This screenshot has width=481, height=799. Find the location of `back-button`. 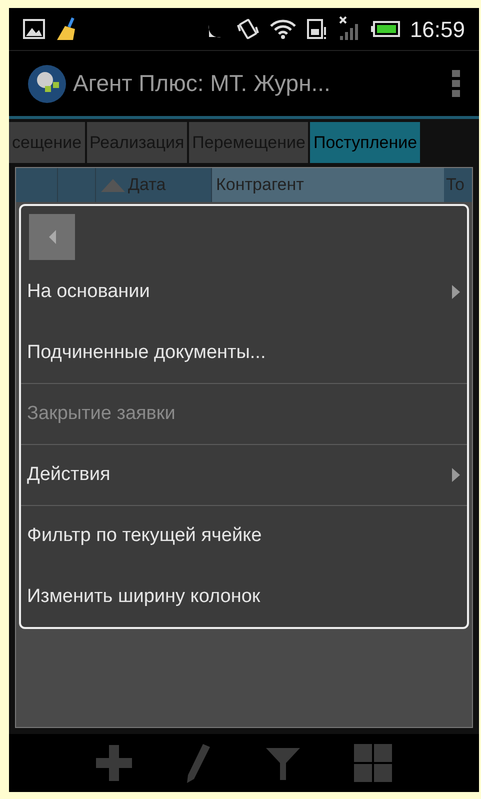

back-button is located at coordinates (52, 237).